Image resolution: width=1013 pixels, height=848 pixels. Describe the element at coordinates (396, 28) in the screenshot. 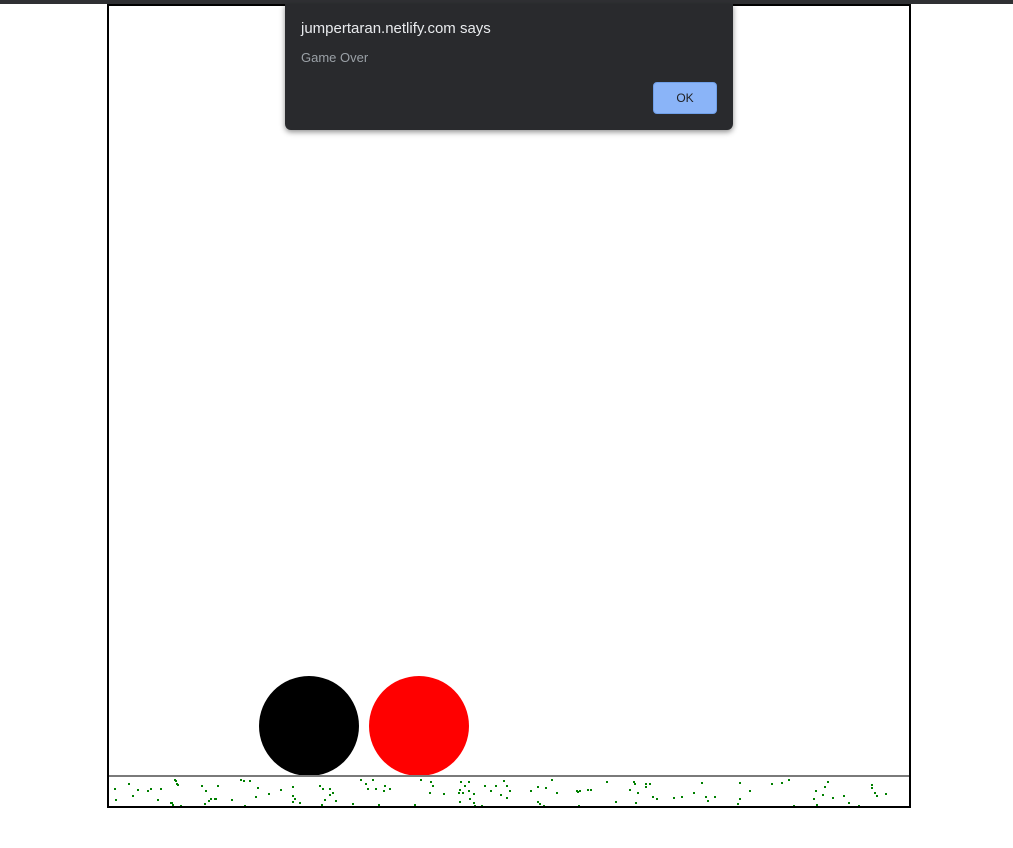

I see `alert-title: jumpertaran.netlify.com says` at that location.